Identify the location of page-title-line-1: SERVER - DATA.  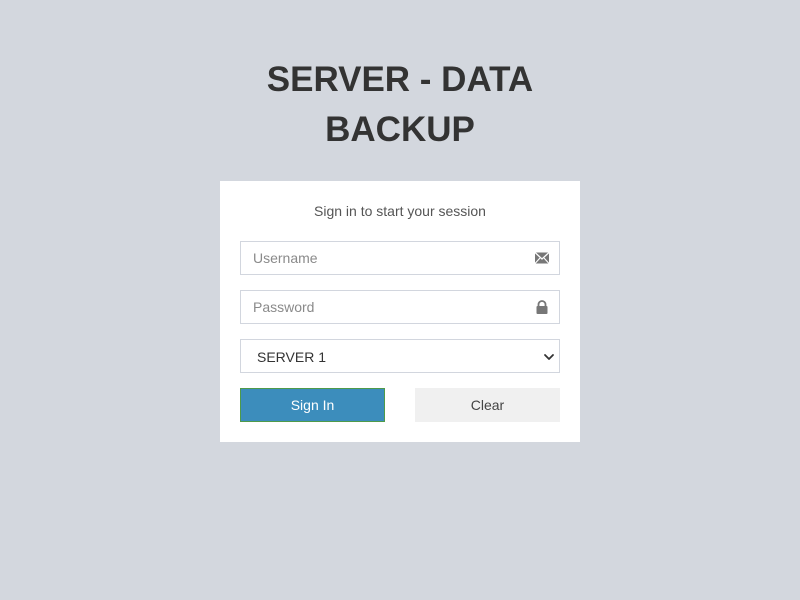
(400, 79).